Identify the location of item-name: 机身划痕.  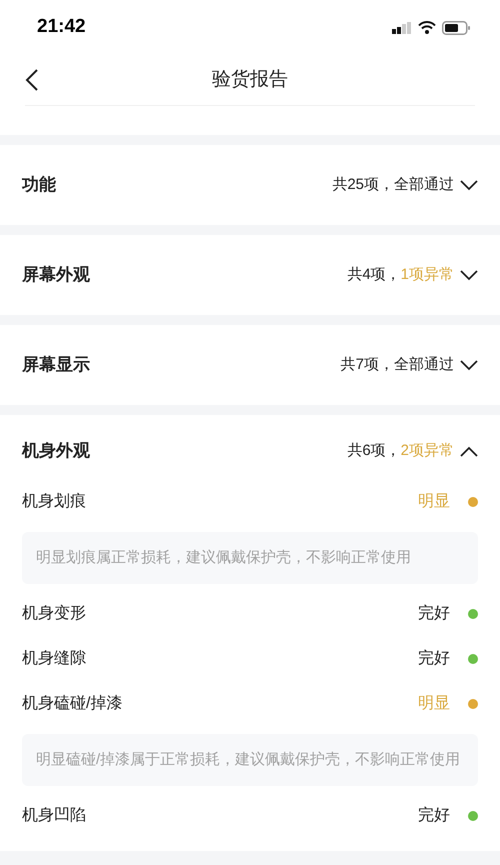
(54, 502).